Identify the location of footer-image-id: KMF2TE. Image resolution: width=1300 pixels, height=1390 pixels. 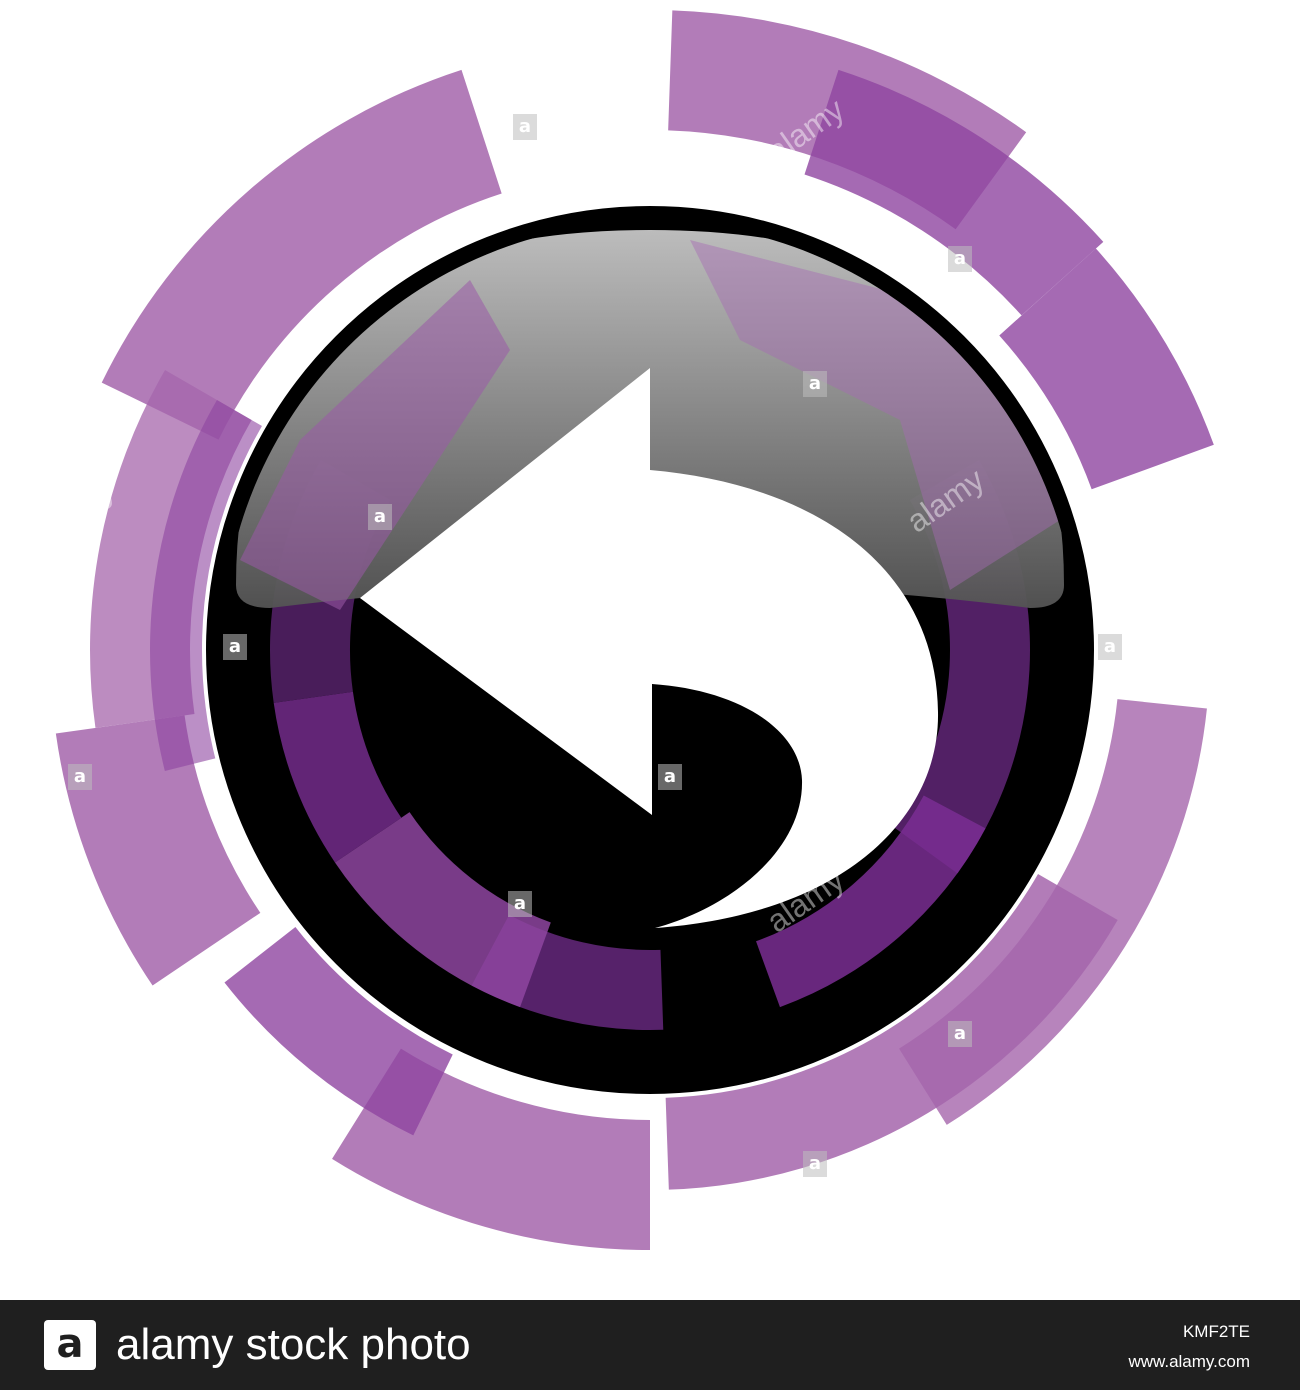
(1216, 1331).